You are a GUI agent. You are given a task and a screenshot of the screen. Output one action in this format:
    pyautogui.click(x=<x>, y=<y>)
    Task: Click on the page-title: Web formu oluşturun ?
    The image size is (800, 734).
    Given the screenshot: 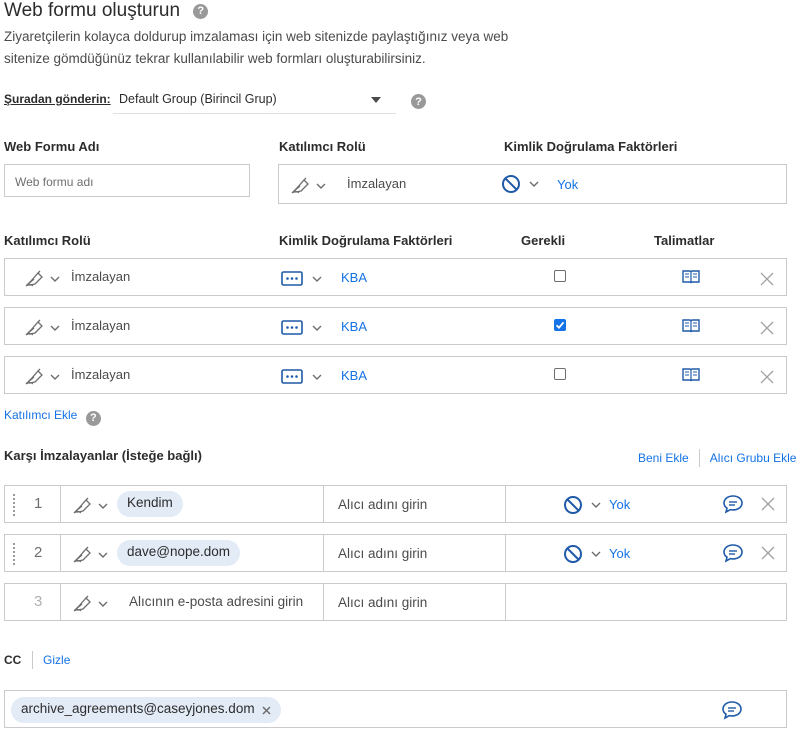 What is the action you would take?
    pyautogui.click(x=106, y=11)
    